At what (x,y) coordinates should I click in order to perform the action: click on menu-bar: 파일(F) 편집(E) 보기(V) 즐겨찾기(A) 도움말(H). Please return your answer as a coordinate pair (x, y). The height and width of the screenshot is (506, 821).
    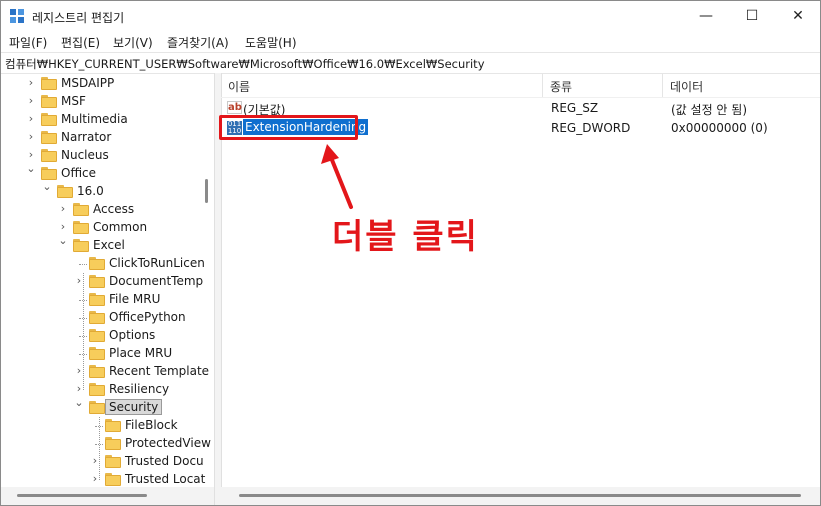
    Looking at the image, I should click on (410, 42).